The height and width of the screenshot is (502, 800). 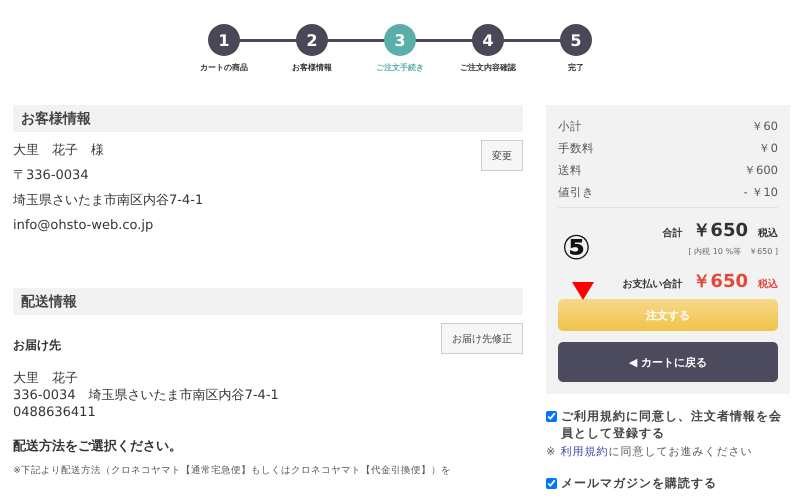 What do you see at coordinates (672, 233) in the screenshot?
I see `total-label: 合計` at bounding box center [672, 233].